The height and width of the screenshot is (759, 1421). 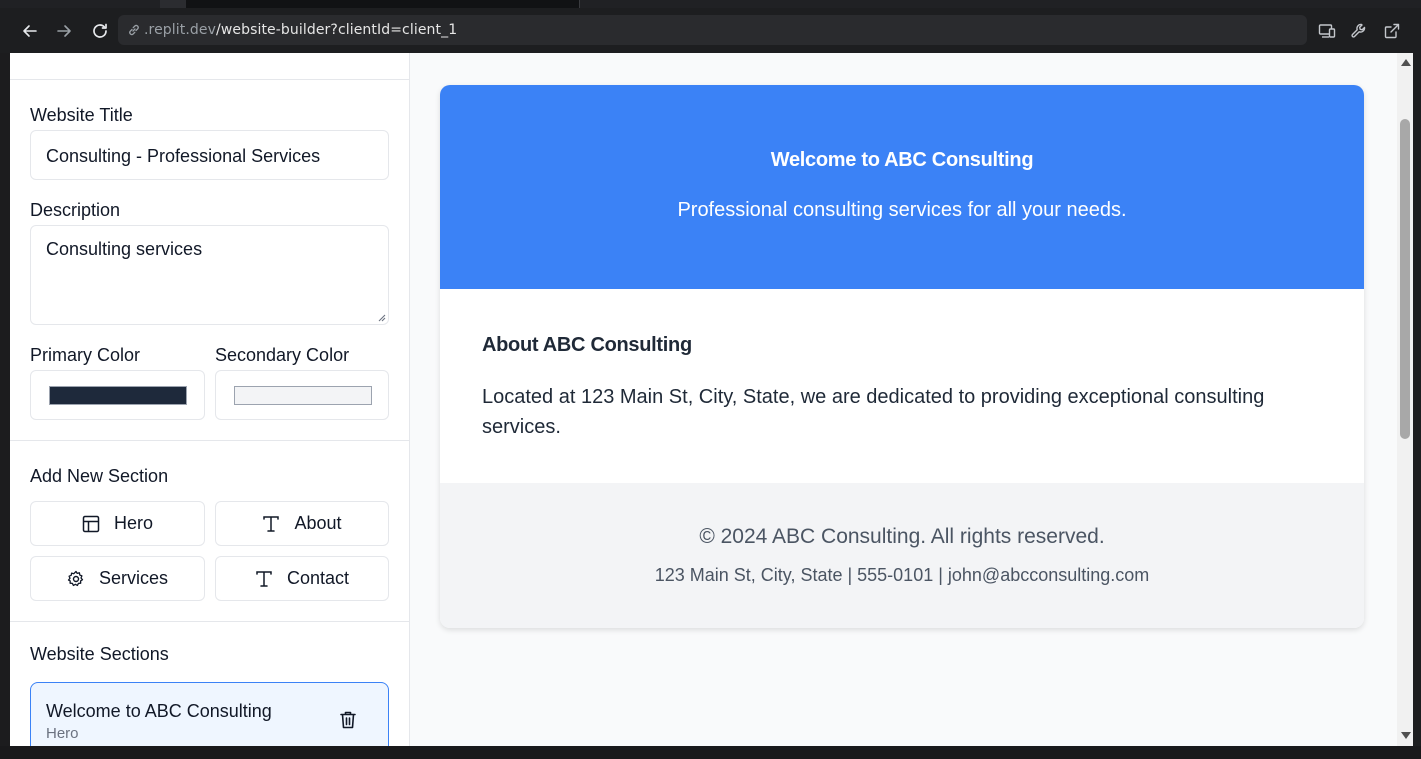 I want to click on add-hero-label: Hero, so click(x=133, y=523).